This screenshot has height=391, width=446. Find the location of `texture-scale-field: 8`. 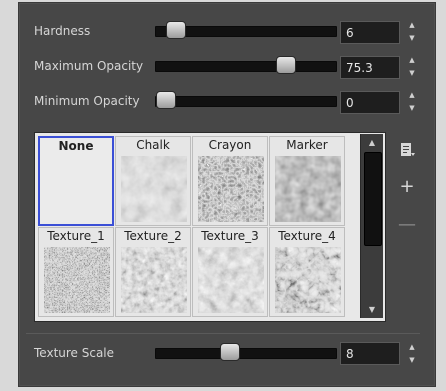

texture-scale-field: 8 is located at coordinates (370, 353).